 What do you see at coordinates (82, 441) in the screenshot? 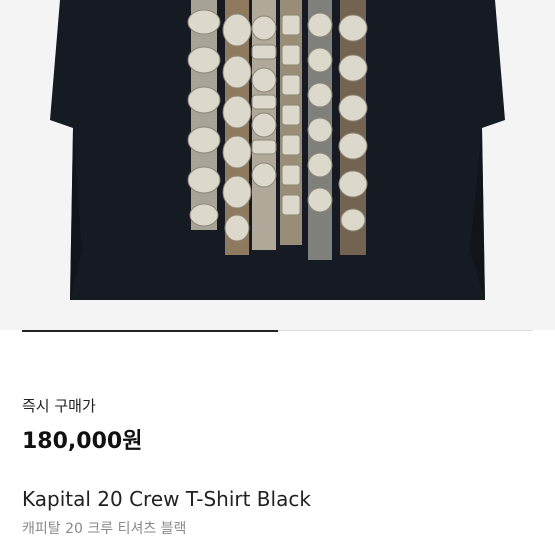
I see `price-value: 180,000원` at bounding box center [82, 441].